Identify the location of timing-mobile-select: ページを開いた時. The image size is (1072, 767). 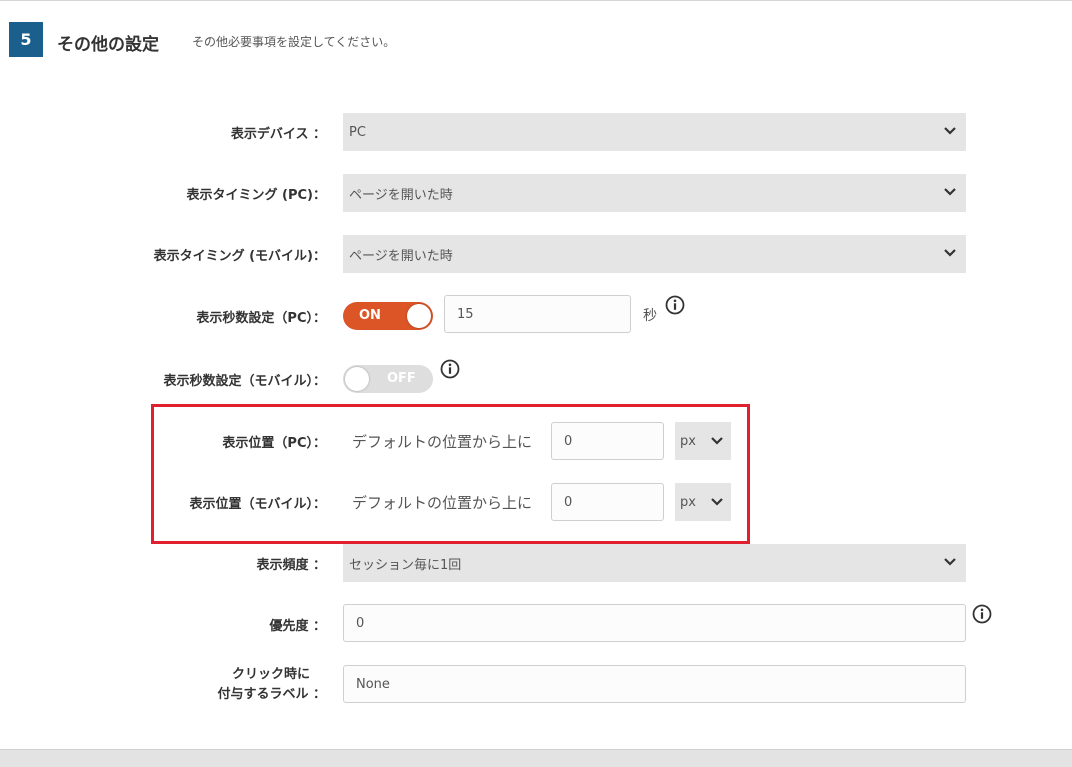
(654, 254).